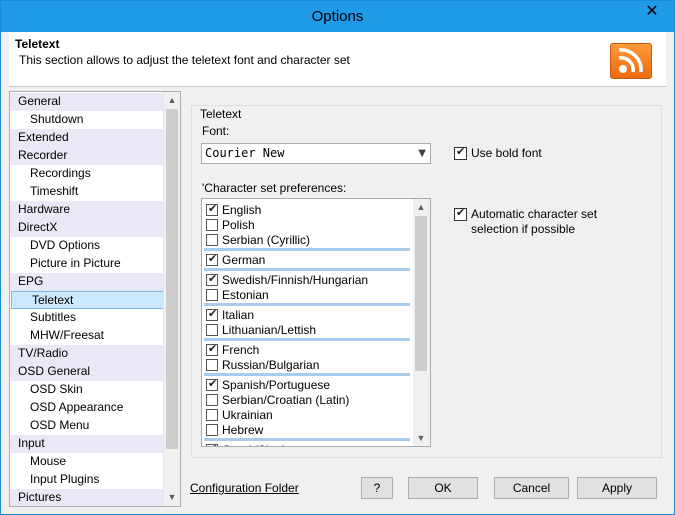 The height and width of the screenshot is (515, 675). Describe the element at coordinates (274, 188) in the screenshot. I see `charset-label: 'Character set preferences:` at that location.